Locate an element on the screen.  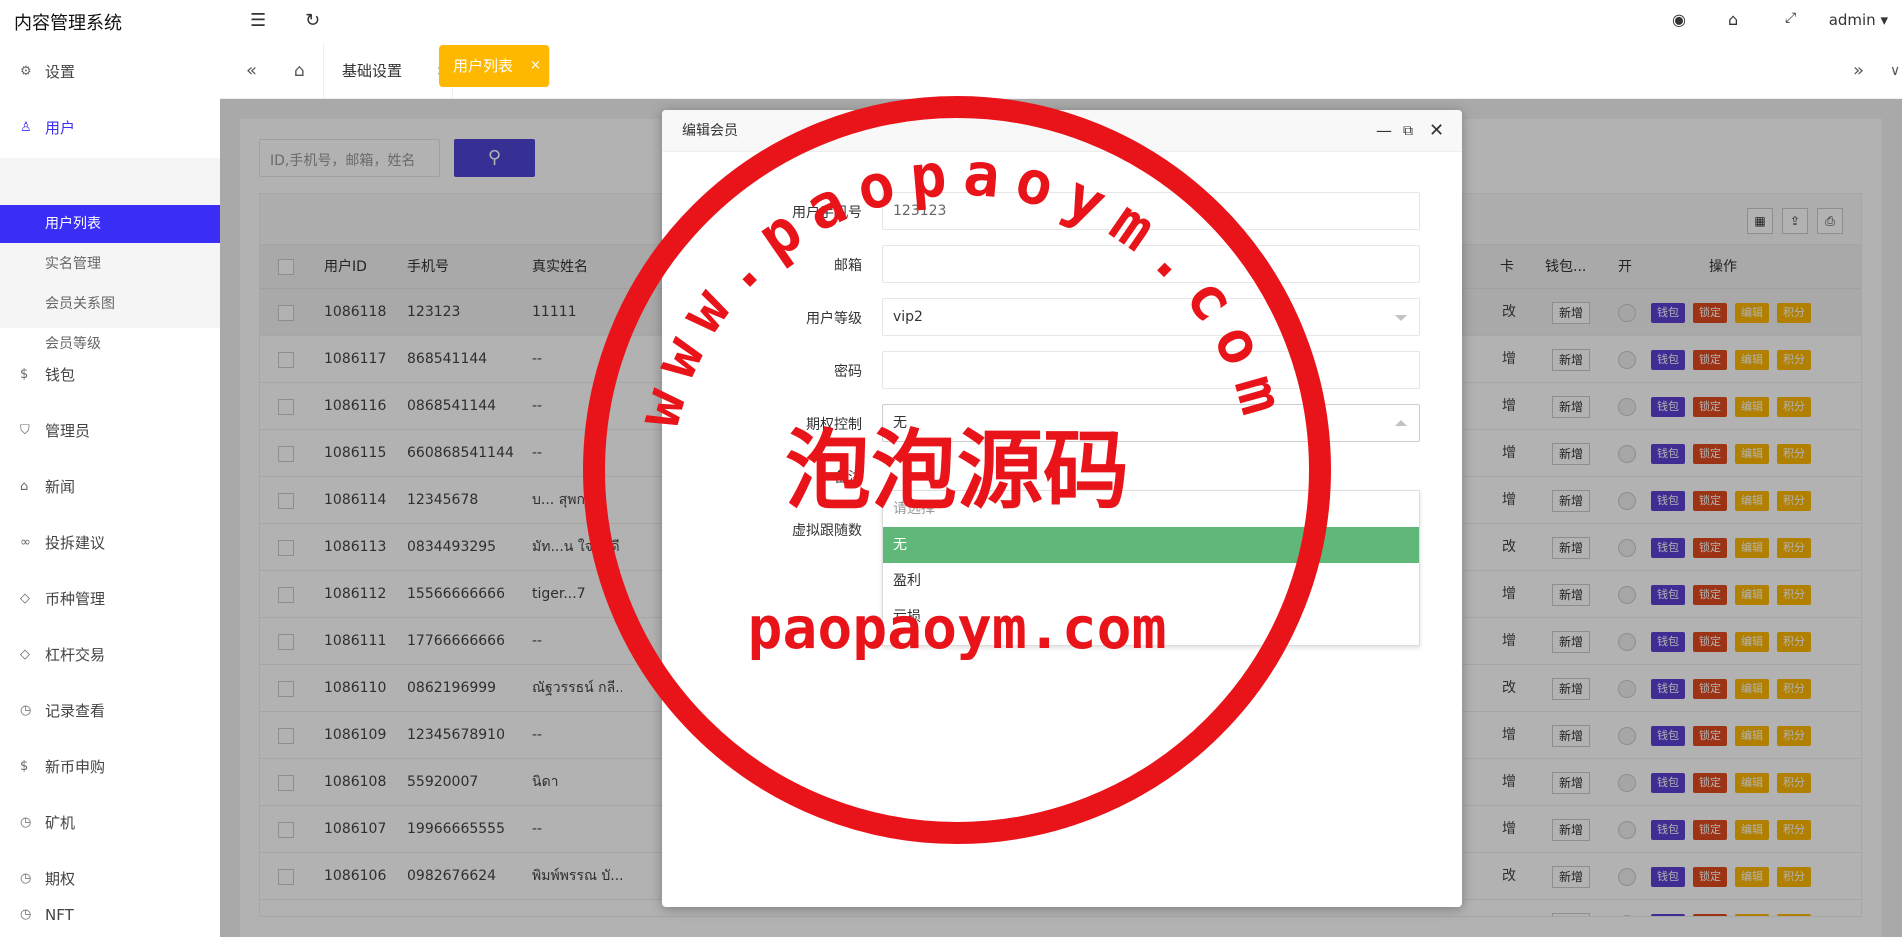
tabs-scroll-right-icon: » is located at coordinates (1858, 71).